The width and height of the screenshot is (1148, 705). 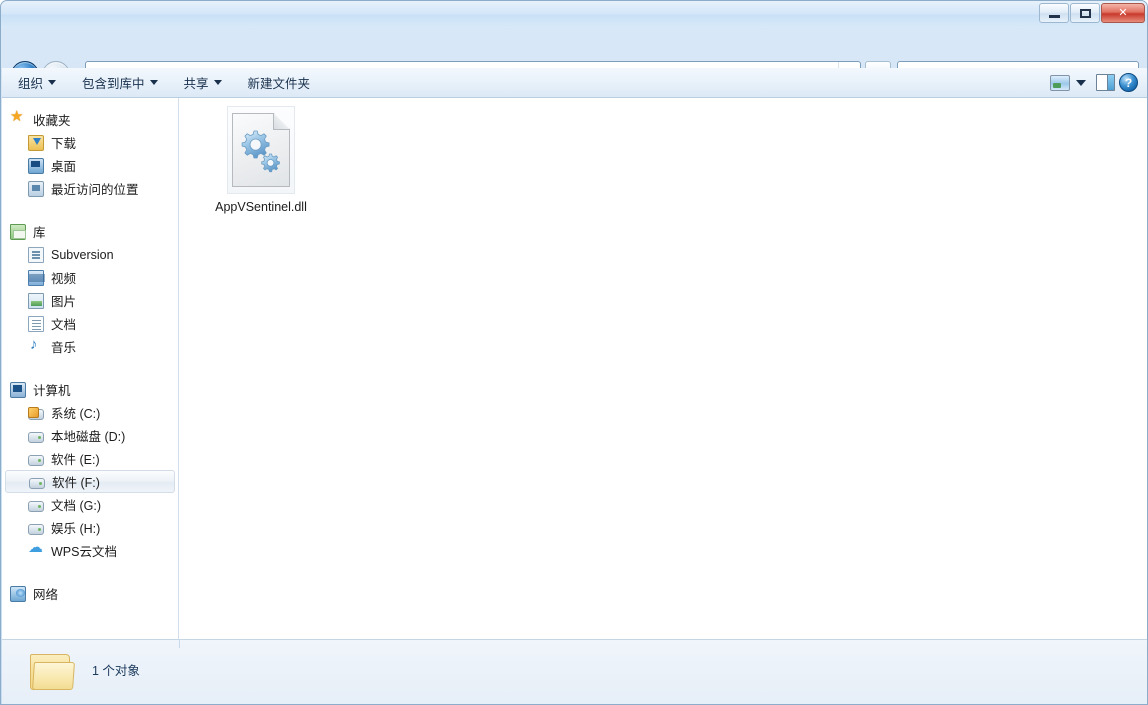 What do you see at coordinates (36, 346) in the screenshot?
I see `music-icon` at bounding box center [36, 346].